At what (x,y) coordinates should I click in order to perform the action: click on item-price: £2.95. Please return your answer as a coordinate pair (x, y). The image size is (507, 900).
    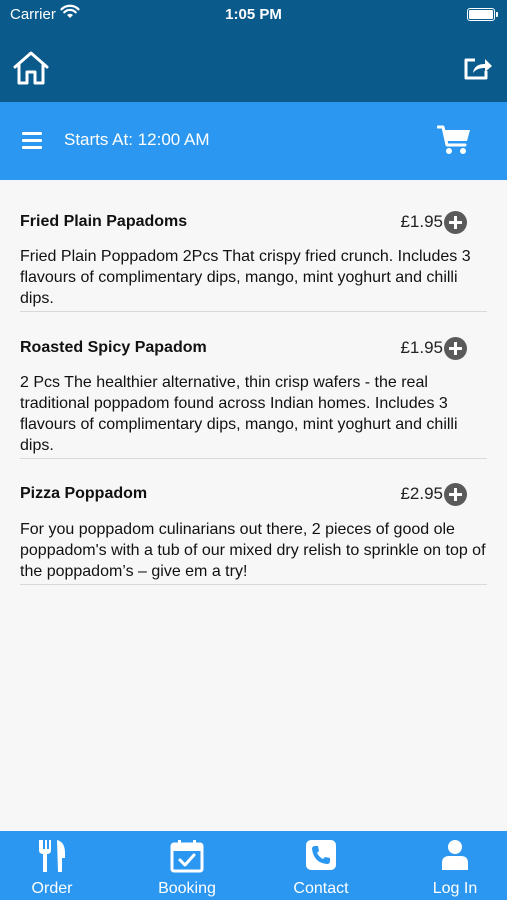
    Looking at the image, I should click on (421, 493).